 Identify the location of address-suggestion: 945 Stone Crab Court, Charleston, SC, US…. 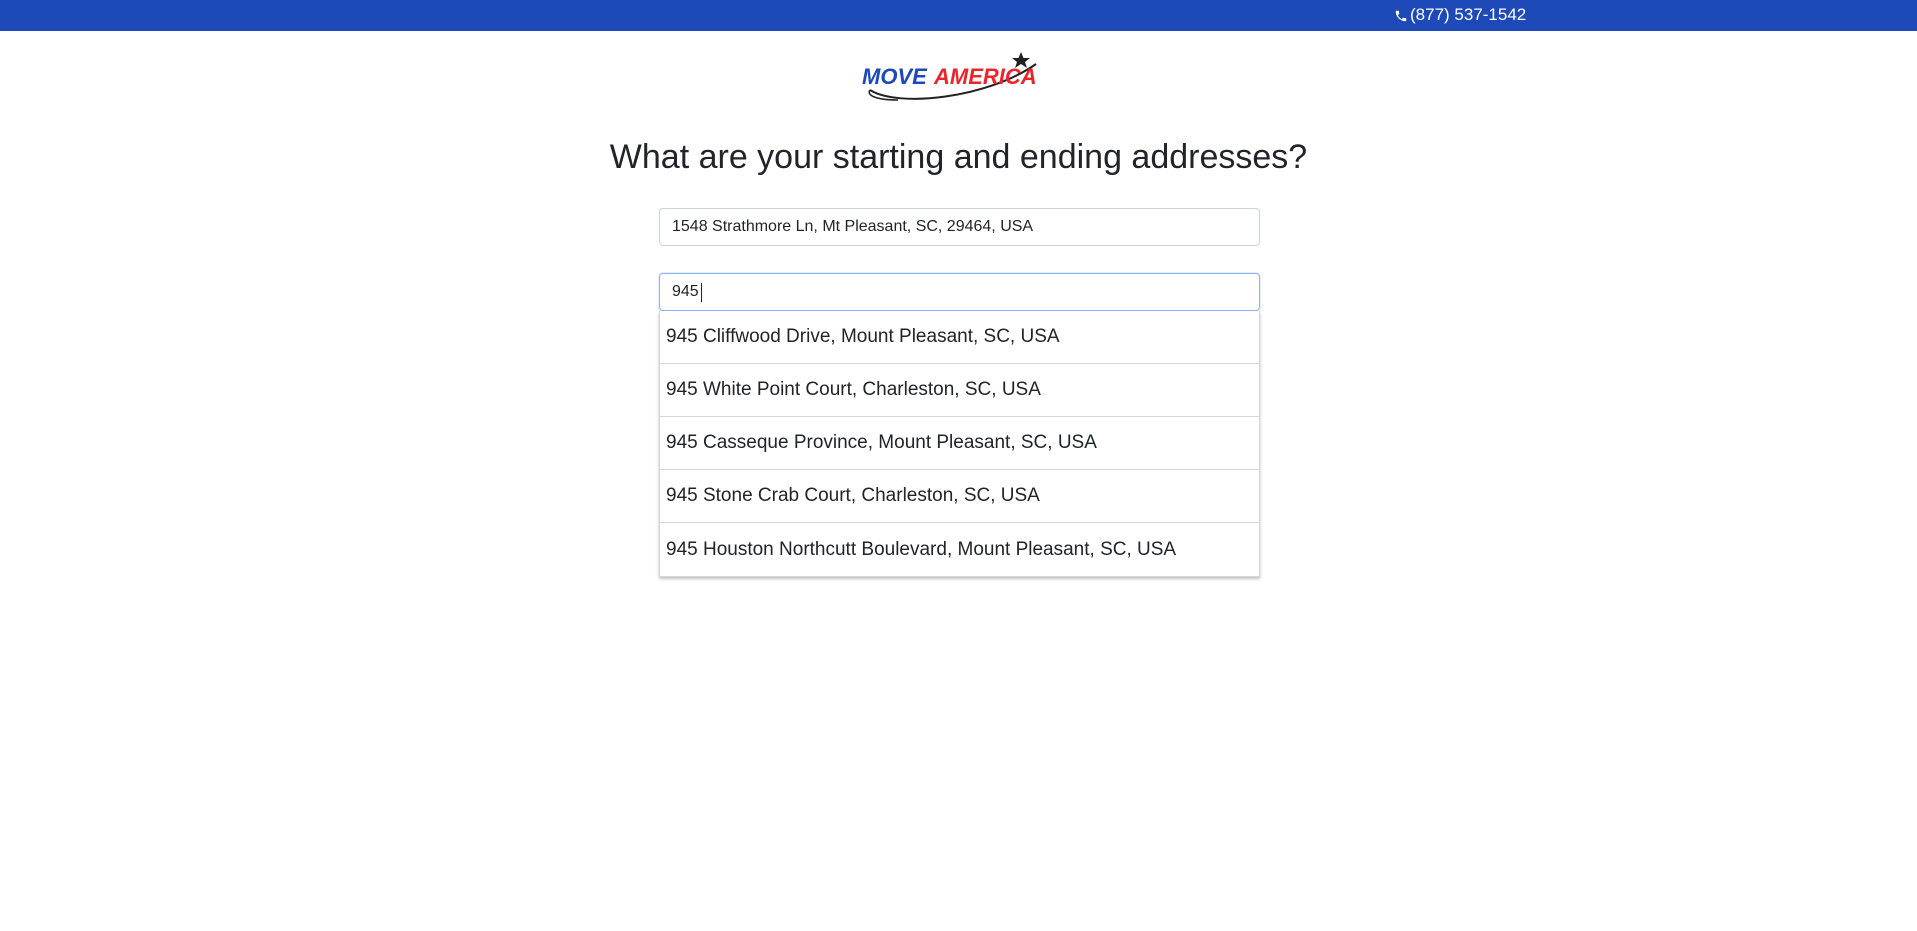
(959, 496).